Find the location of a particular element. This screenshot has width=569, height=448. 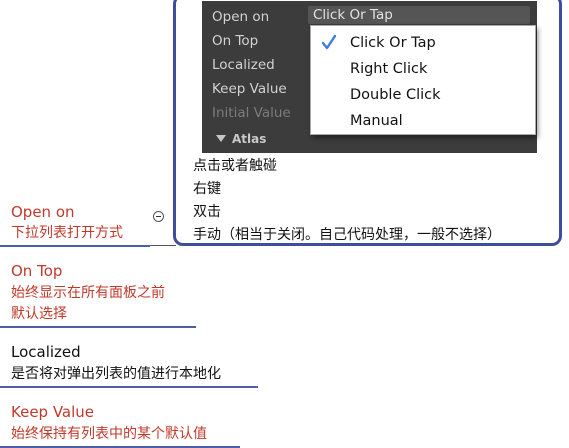

collapse-toggle-button is located at coordinates (158, 216).